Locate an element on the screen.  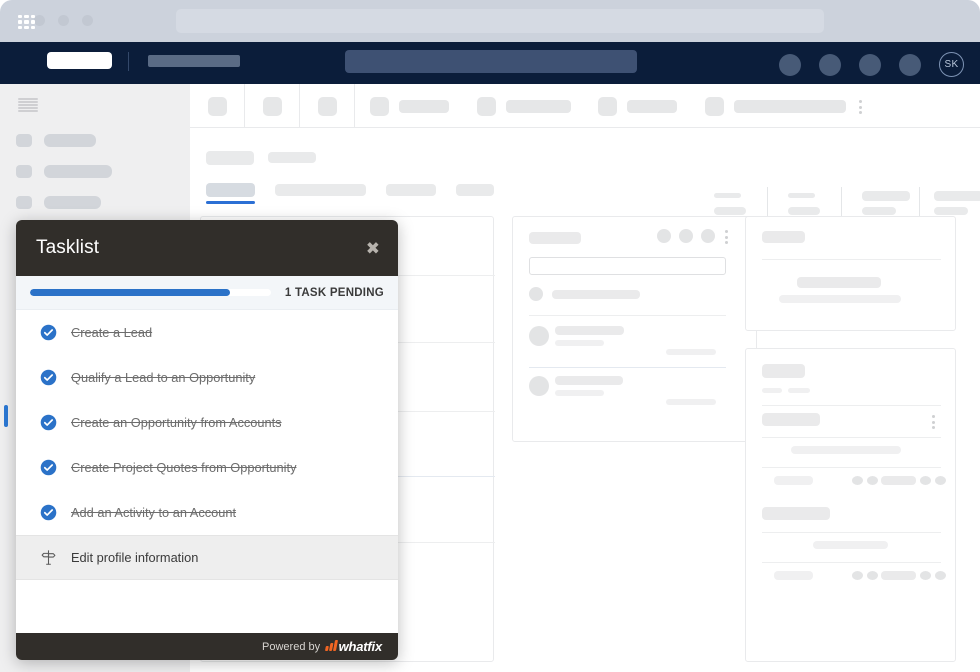
list-item-2-title is located at coordinates (589, 330).